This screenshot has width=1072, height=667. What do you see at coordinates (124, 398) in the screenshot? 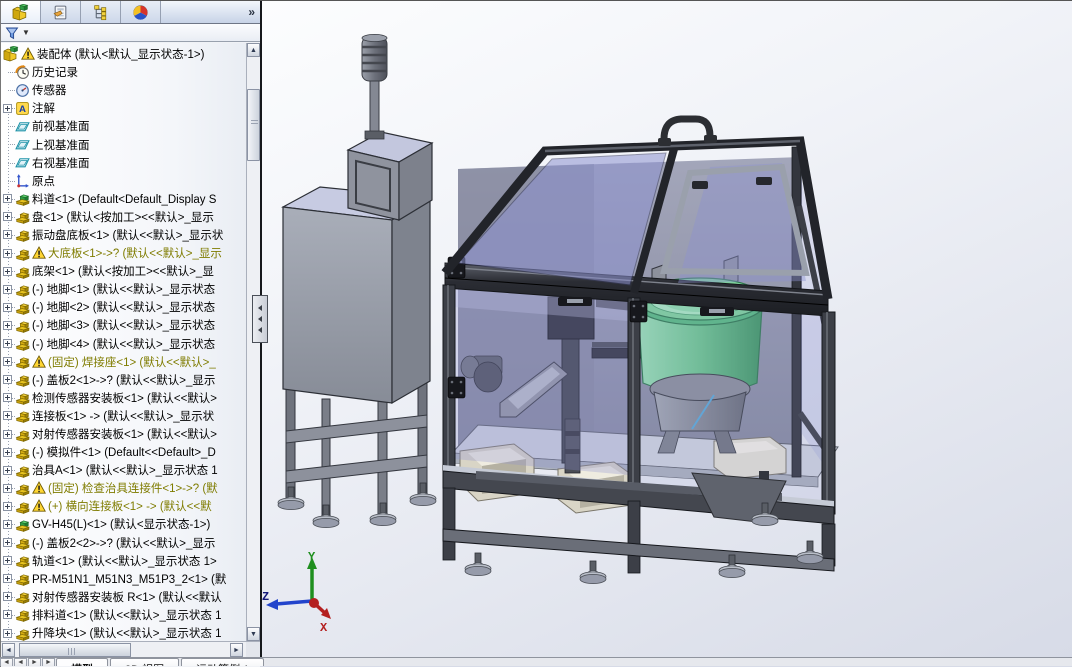
I see `tree-item: 检测传感器安装板<1> (默认<<默认>` at bounding box center [124, 398].